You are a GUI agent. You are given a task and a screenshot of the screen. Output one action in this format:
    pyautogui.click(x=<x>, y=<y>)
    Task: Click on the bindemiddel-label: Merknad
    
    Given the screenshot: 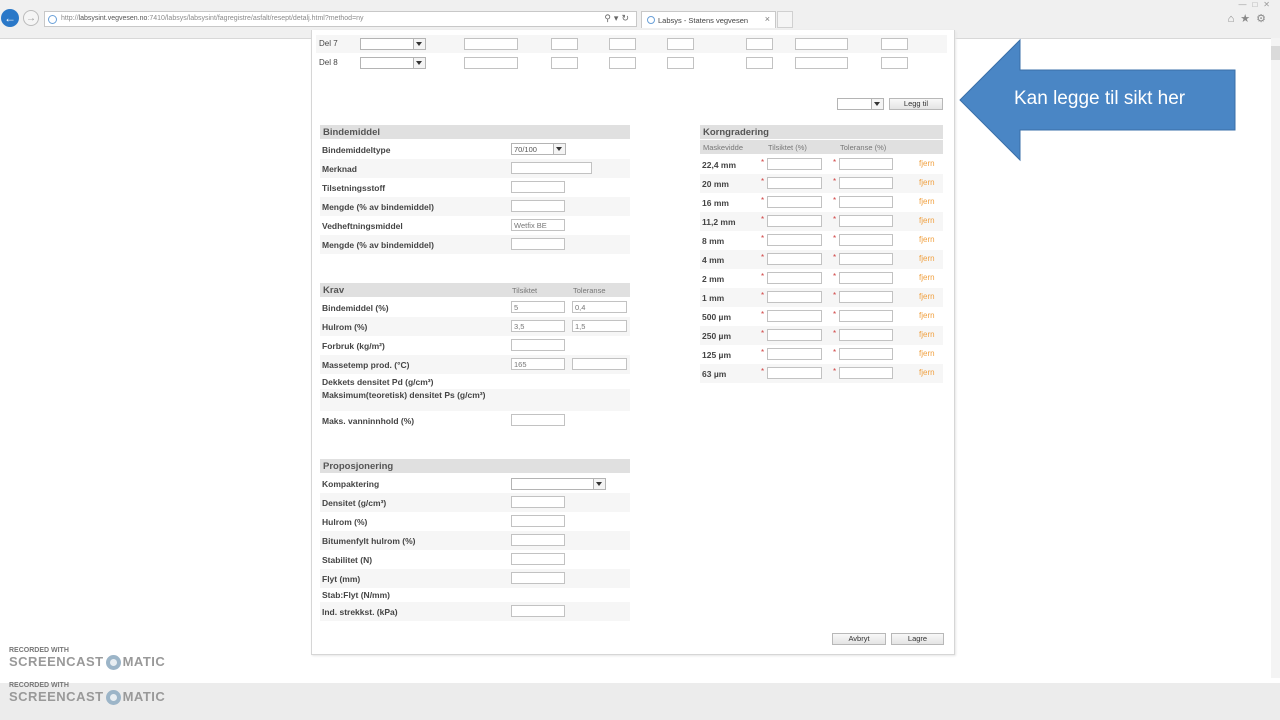 What is the action you would take?
    pyautogui.click(x=339, y=169)
    